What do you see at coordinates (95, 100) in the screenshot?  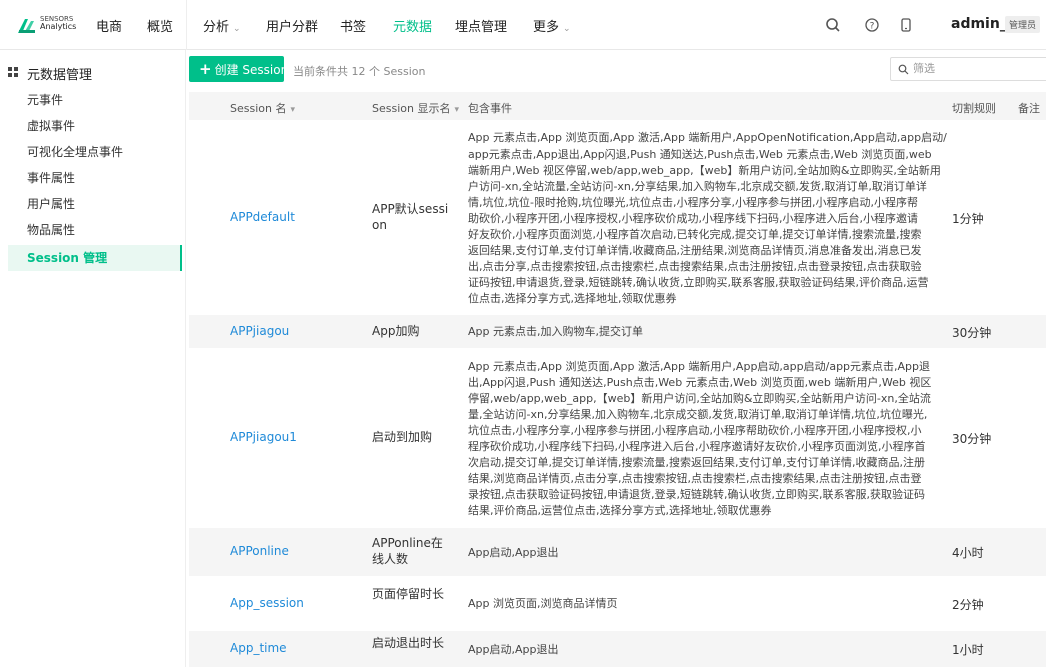 I see `sidebar-item-meta-events: 元事件` at bounding box center [95, 100].